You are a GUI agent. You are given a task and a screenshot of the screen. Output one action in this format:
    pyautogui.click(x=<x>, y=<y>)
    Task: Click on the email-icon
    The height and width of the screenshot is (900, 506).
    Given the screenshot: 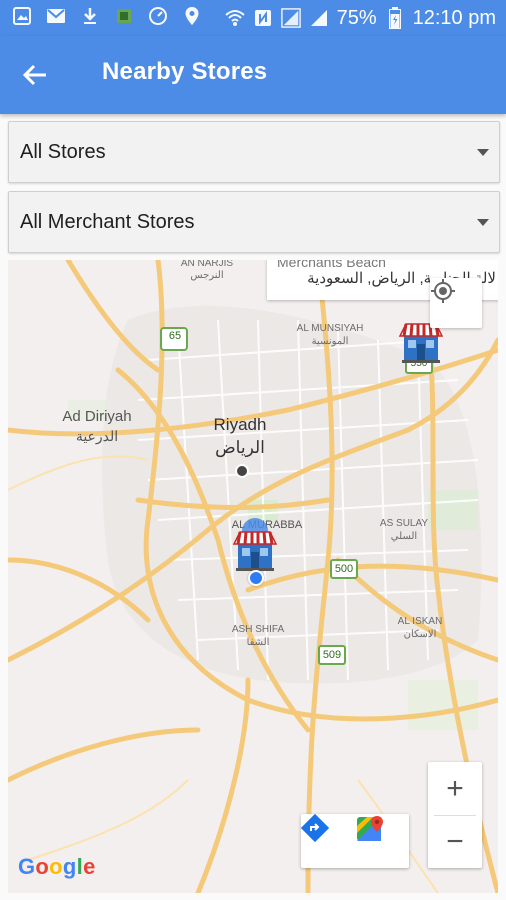 What is the action you would take?
    pyautogui.click(x=56, y=16)
    